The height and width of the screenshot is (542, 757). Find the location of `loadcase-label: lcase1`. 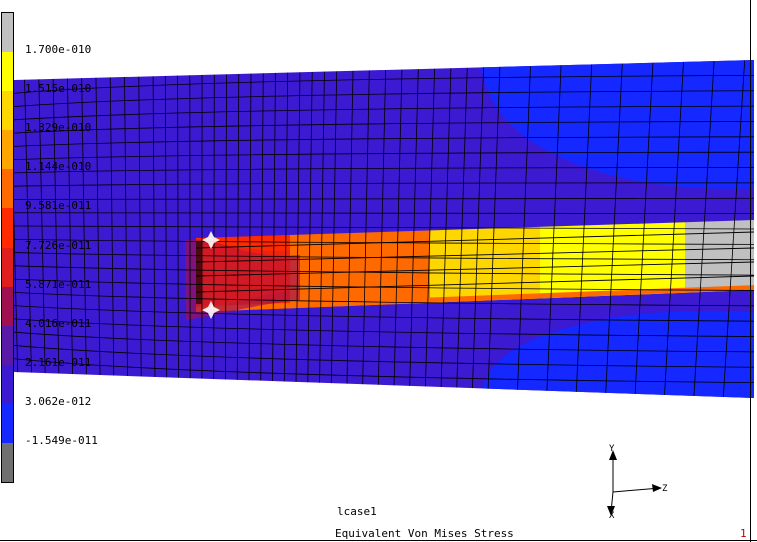

loadcase-label: lcase1 is located at coordinates (357, 511).